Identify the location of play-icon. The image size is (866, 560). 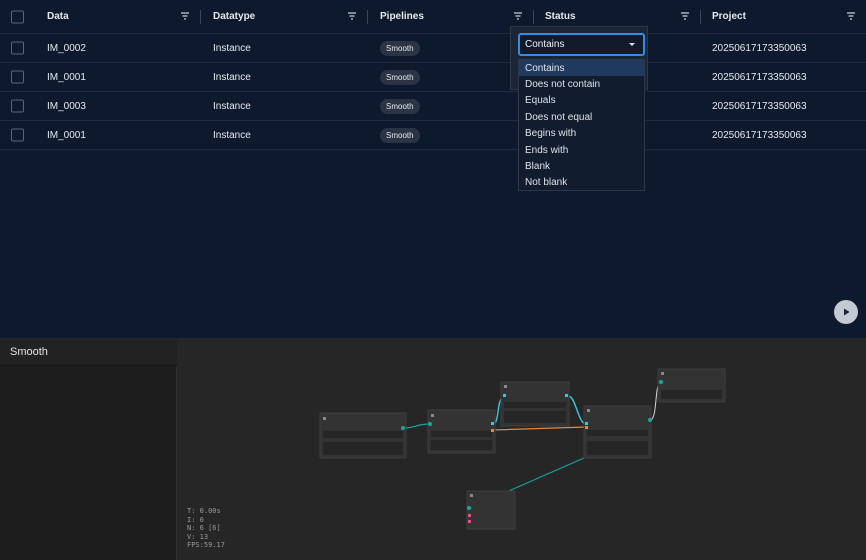
(847, 312).